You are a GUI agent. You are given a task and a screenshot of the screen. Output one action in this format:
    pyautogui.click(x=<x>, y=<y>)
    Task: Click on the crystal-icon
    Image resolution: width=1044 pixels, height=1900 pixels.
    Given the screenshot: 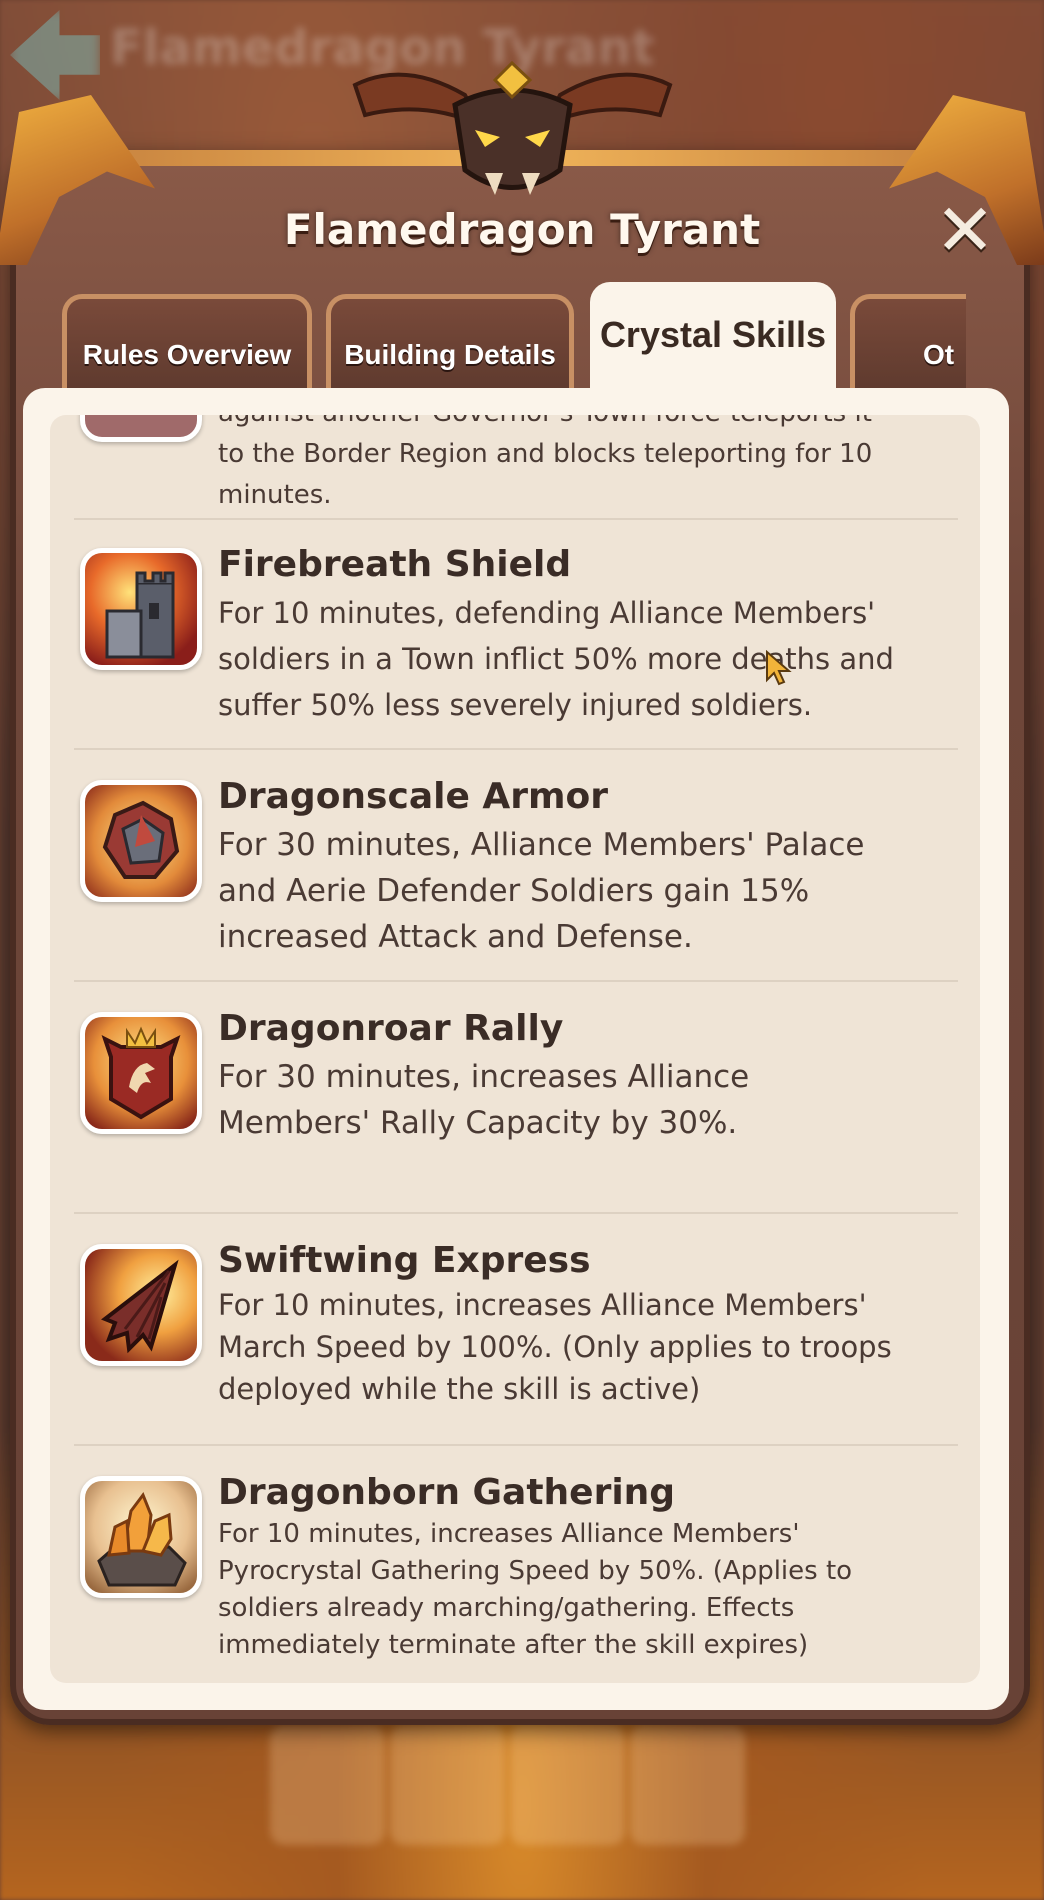 What is the action you would take?
    pyautogui.click(x=141, y=1537)
    